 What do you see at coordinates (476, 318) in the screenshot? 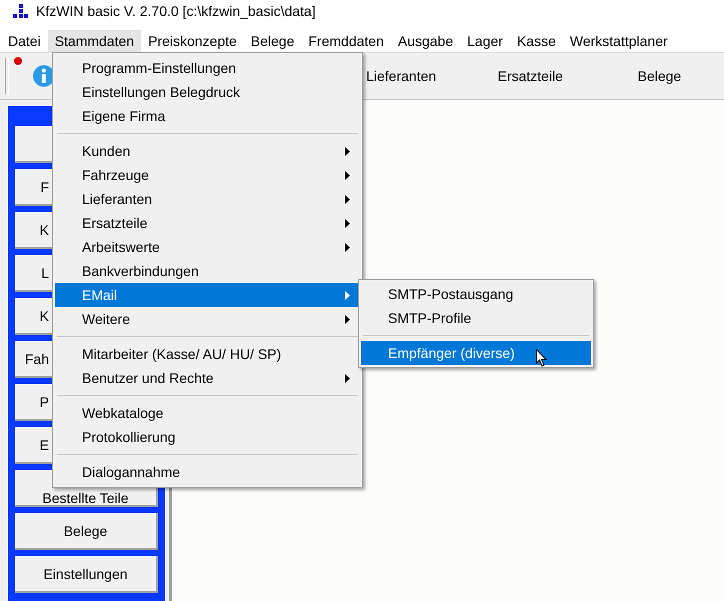
I see `menu-item: SMTP-Profile` at bounding box center [476, 318].